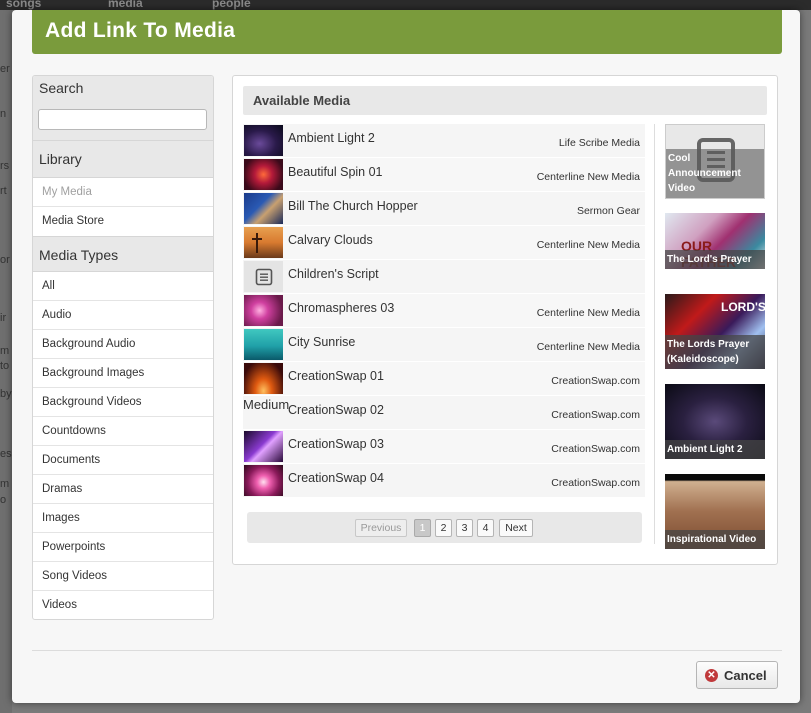 This screenshot has width=811, height=713. Describe the element at coordinates (341, 308) in the screenshot. I see `media-title: Chromaspheres 03` at that location.